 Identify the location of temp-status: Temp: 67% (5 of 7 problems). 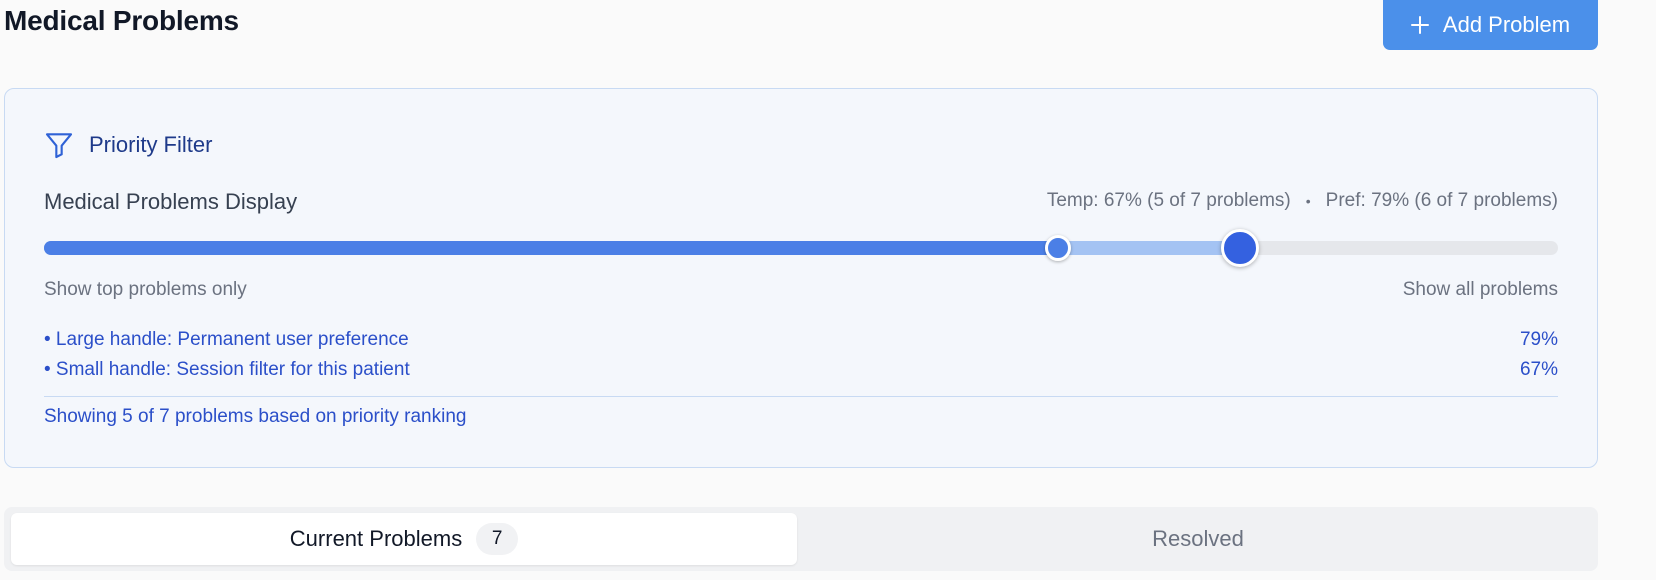
(1168, 200).